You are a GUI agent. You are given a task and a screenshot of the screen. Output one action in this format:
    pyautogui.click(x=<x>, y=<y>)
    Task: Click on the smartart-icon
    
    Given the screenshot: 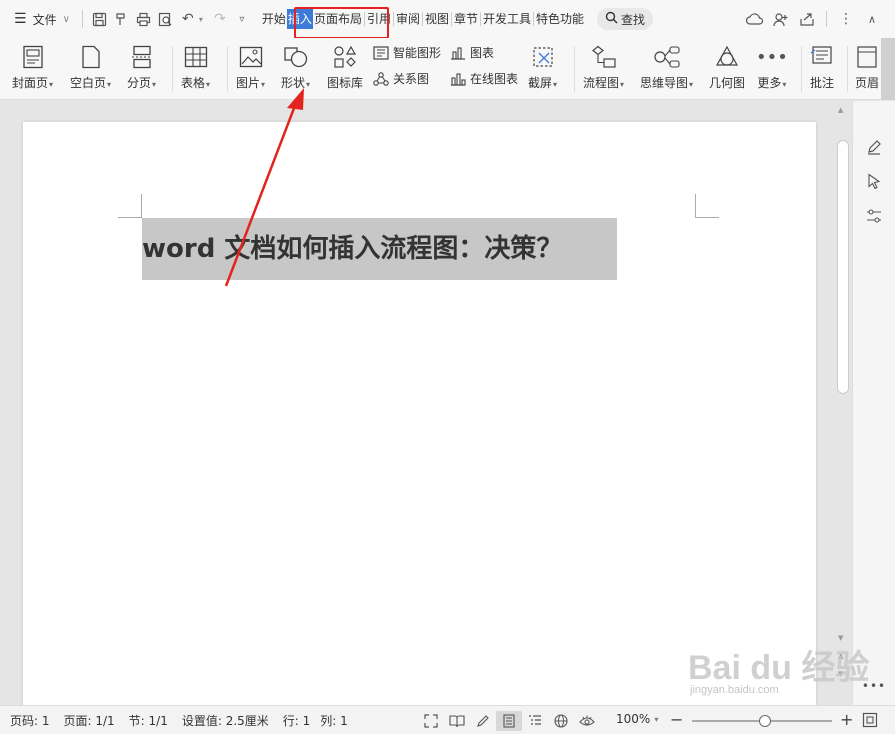 What is the action you would take?
    pyautogui.click(x=381, y=52)
    